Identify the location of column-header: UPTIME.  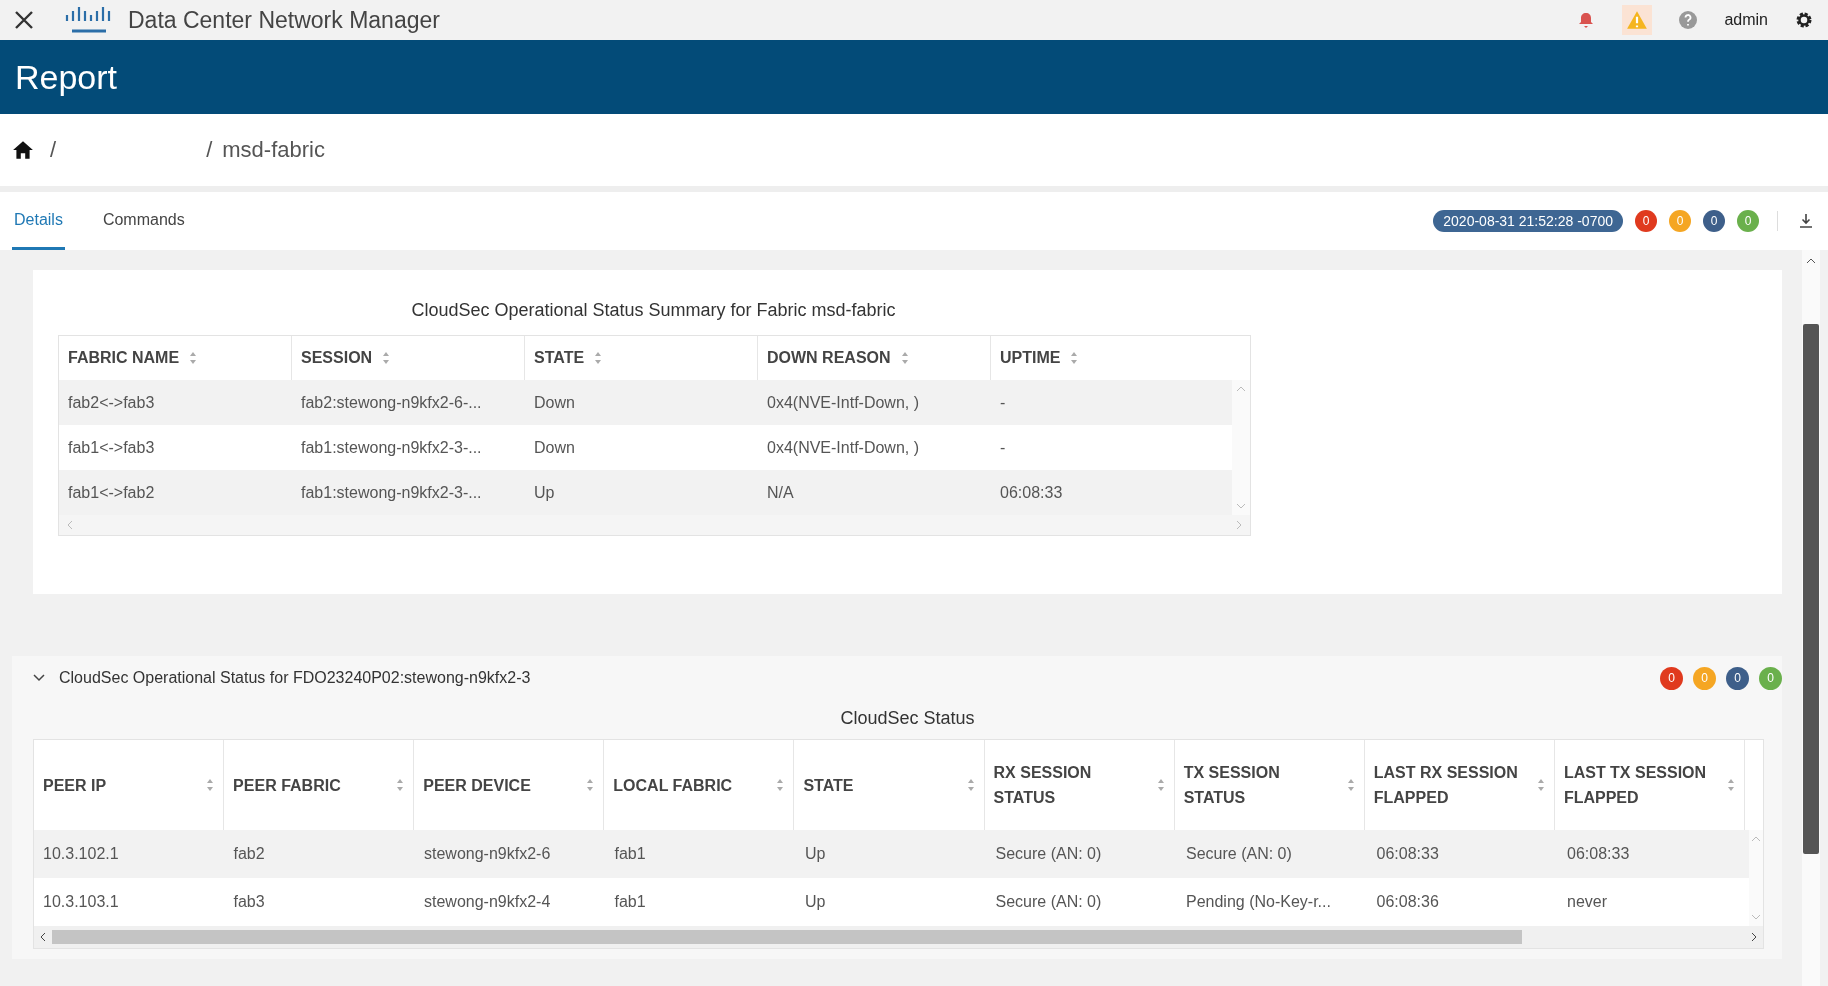
(1107, 358).